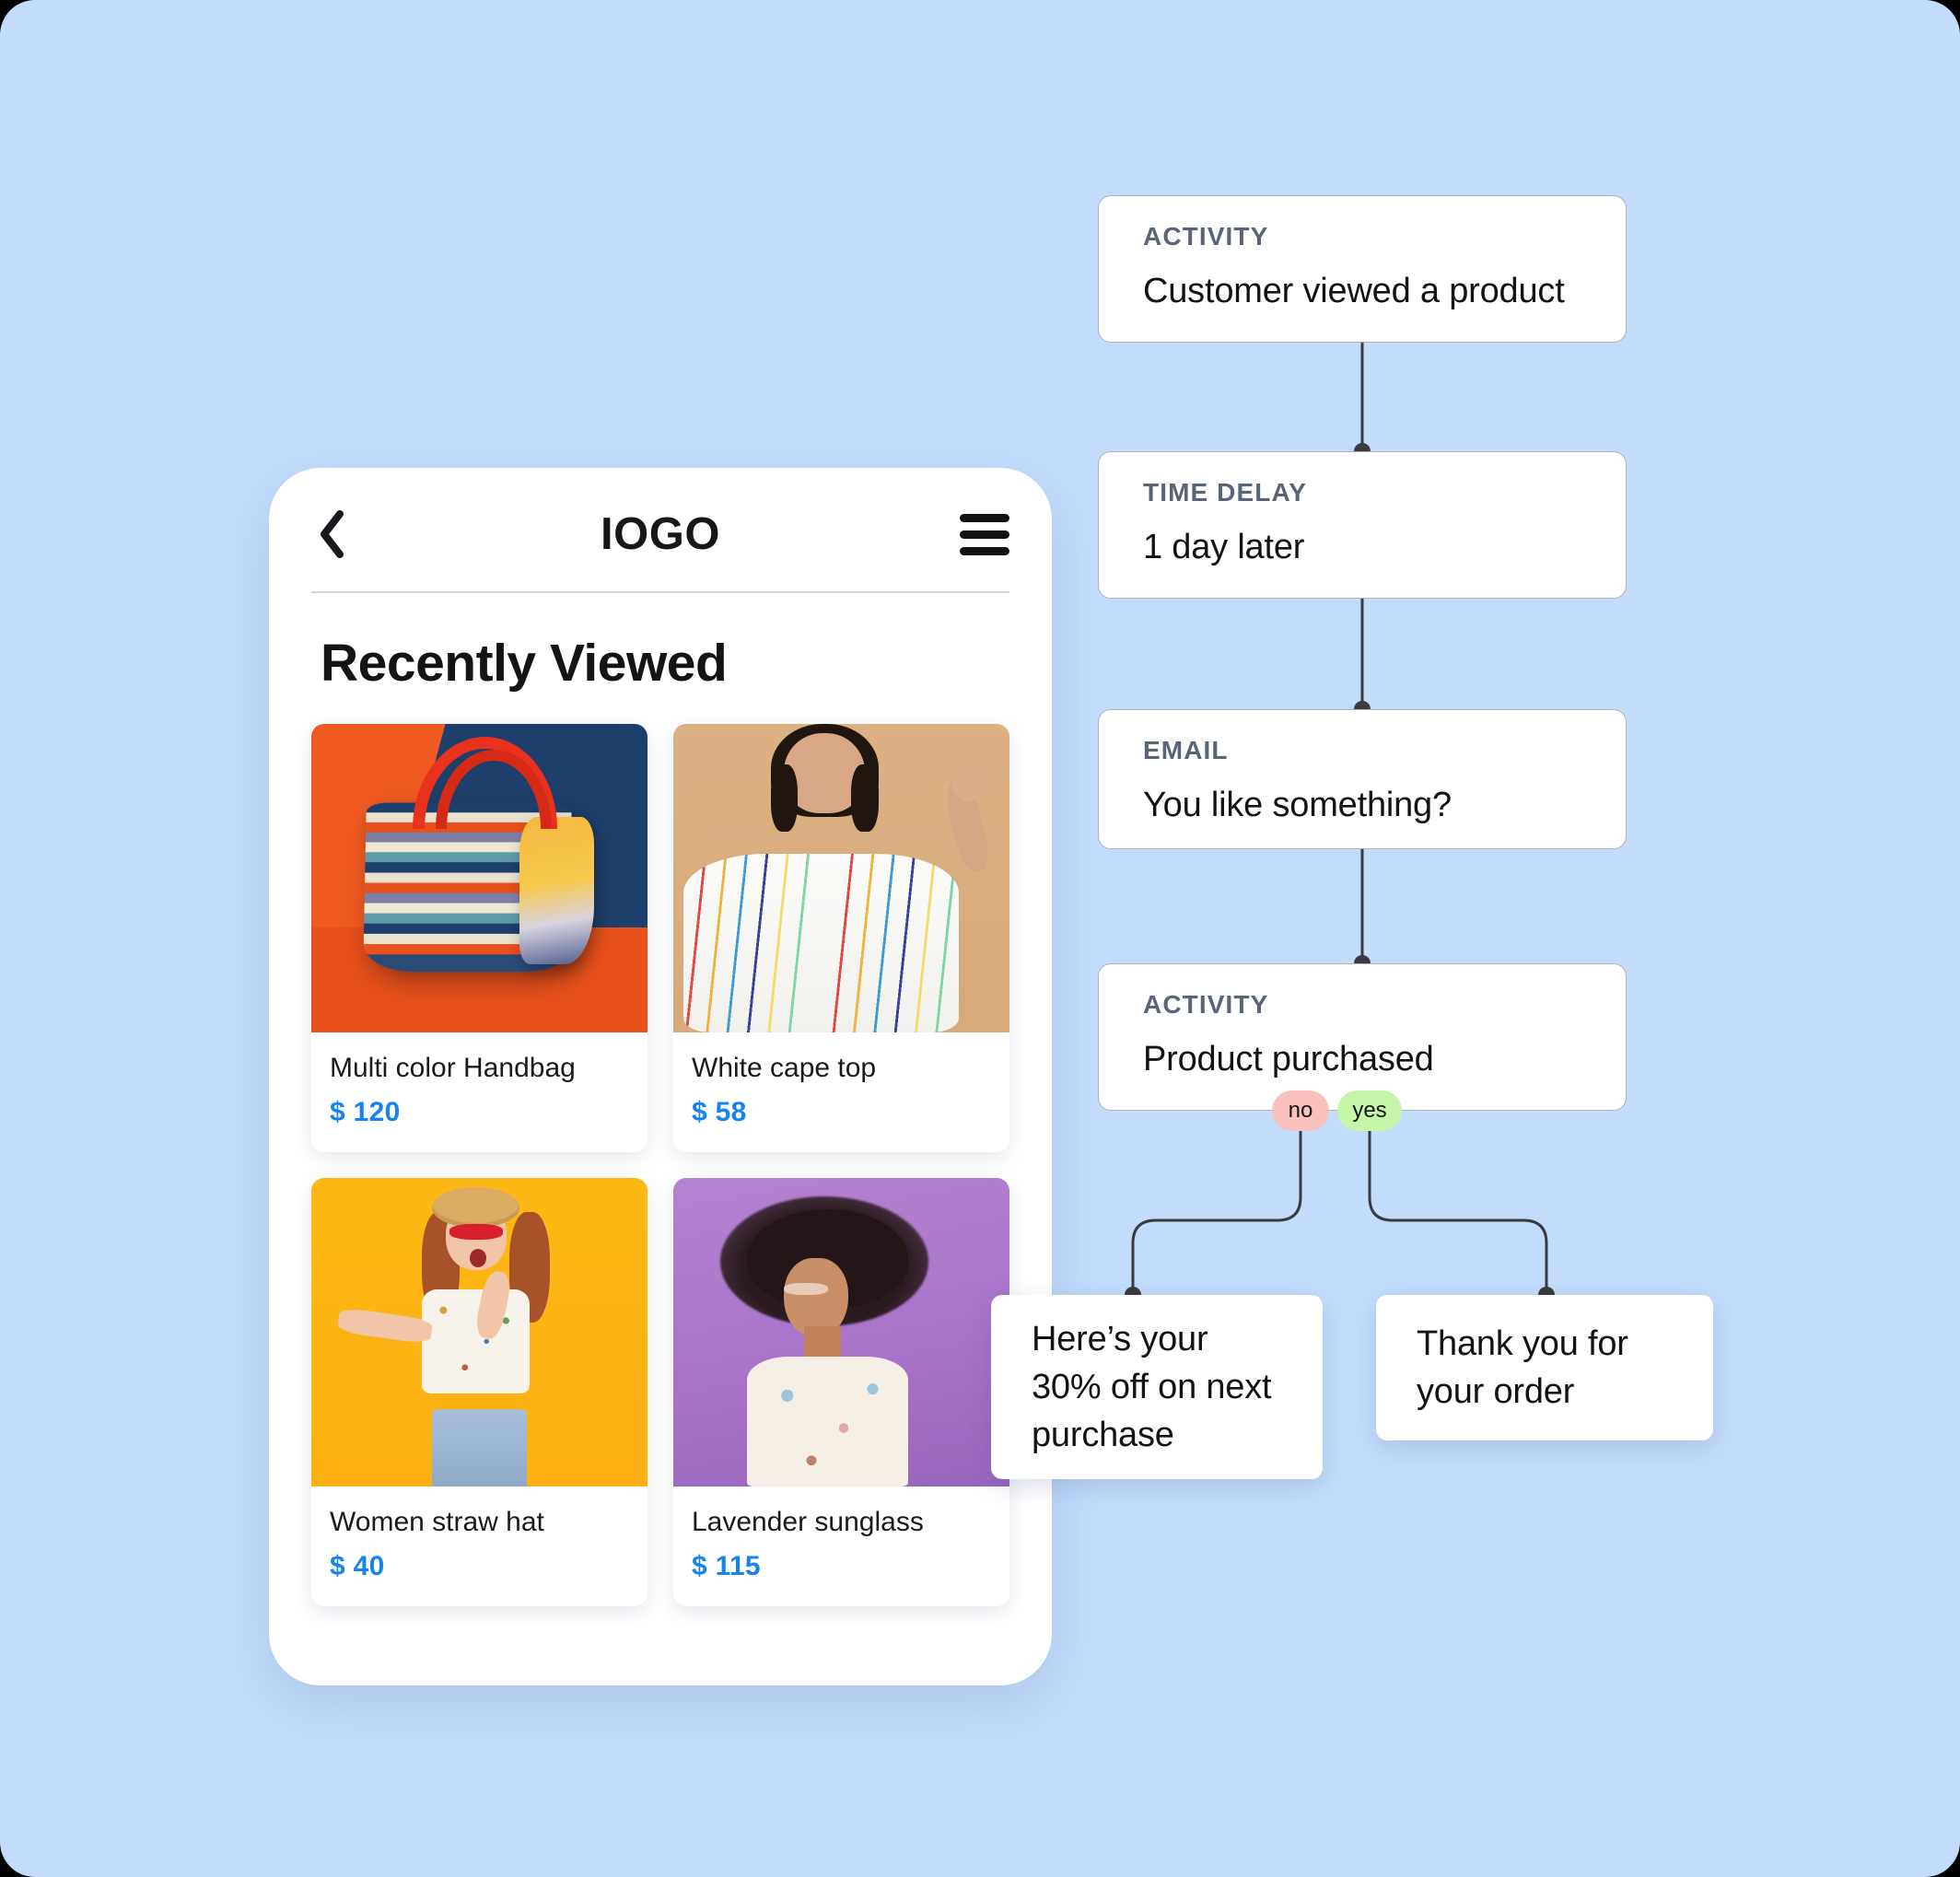  What do you see at coordinates (453, 1068) in the screenshot?
I see `product-name: Multi color Handbag` at bounding box center [453, 1068].